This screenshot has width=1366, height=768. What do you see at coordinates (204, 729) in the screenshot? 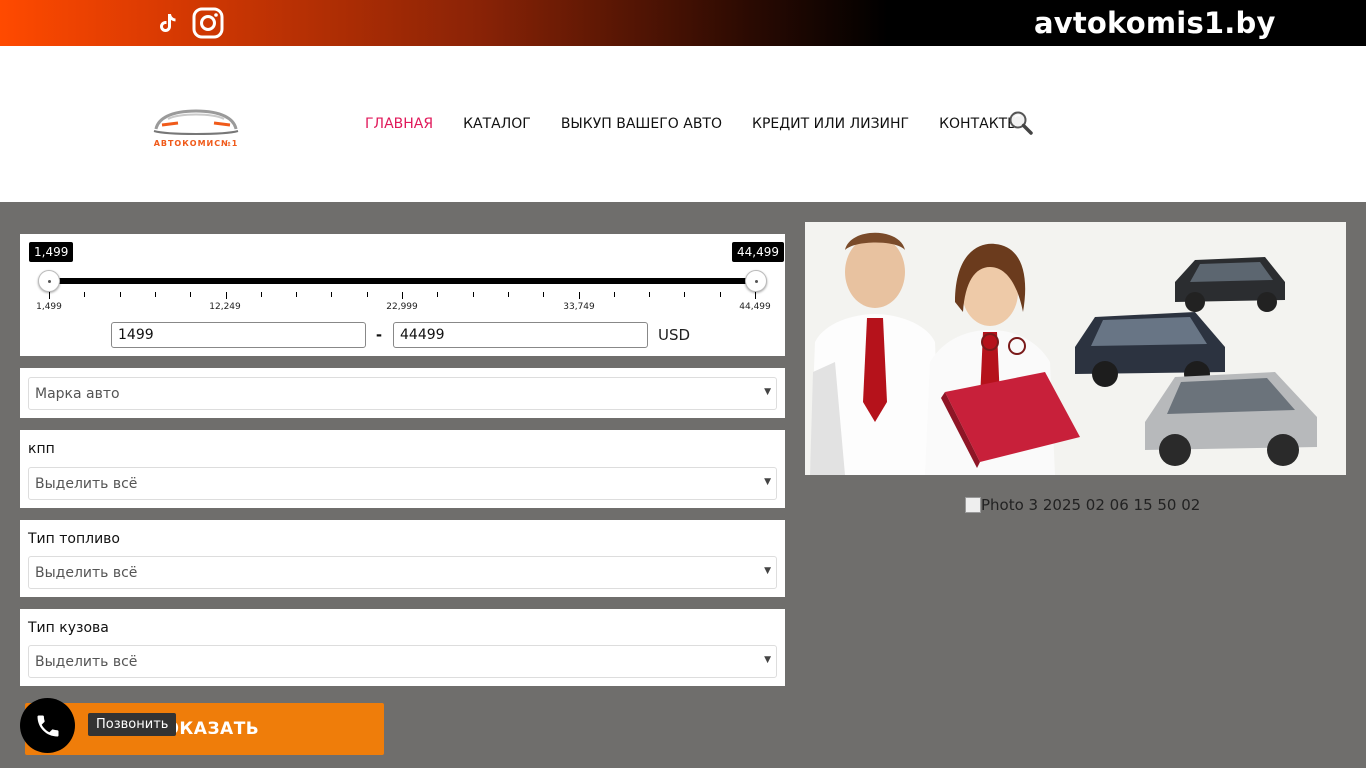
I see `show-results-button: ПОКАЗАТЬ` at bounding box center [204, 729].